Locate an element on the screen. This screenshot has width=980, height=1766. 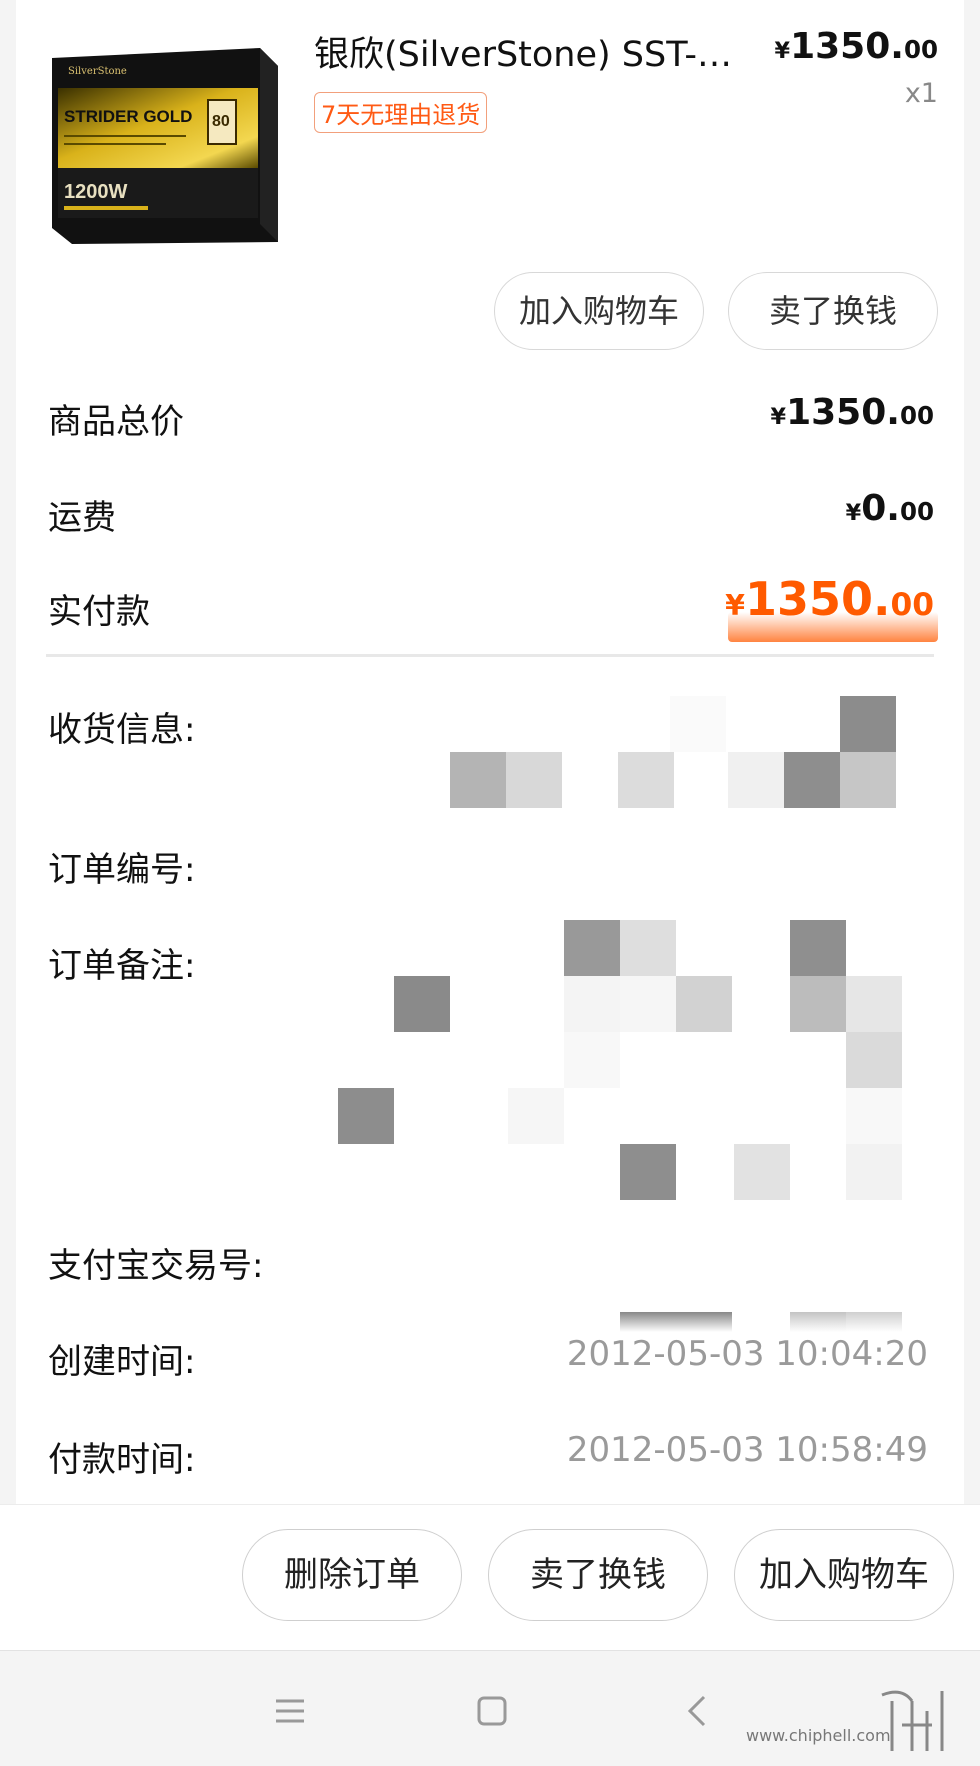
paid-amount: ¥1350.00 is located at coordinates (829, 599).